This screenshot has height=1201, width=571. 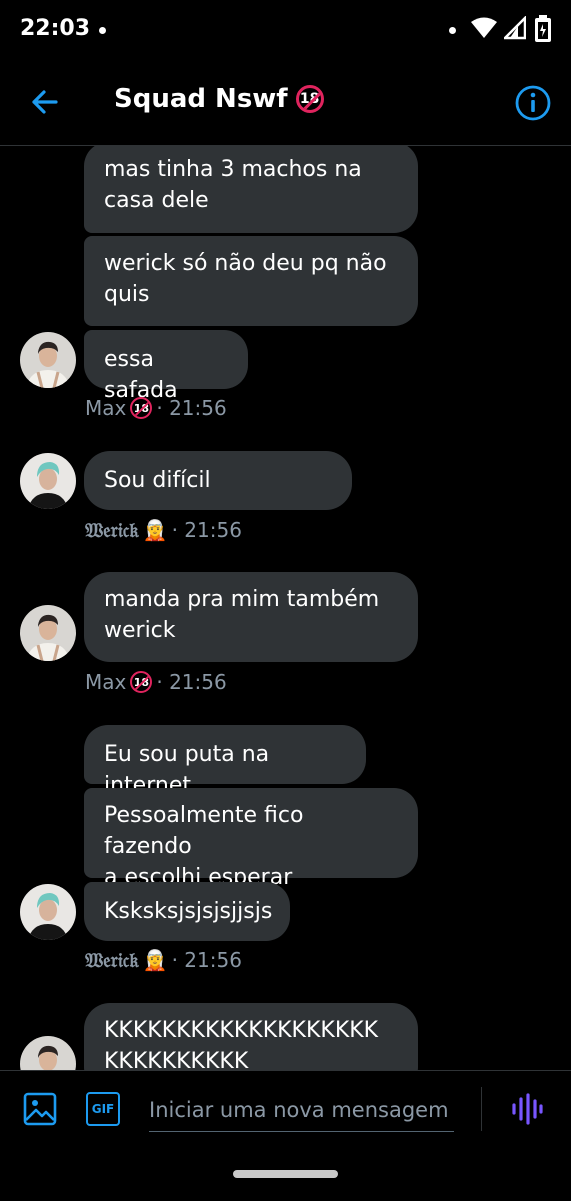 What do you see at coordinates (515, 28) in the screenshot?
I see `cellular-signal-icon` at bounding box center [515, 28].